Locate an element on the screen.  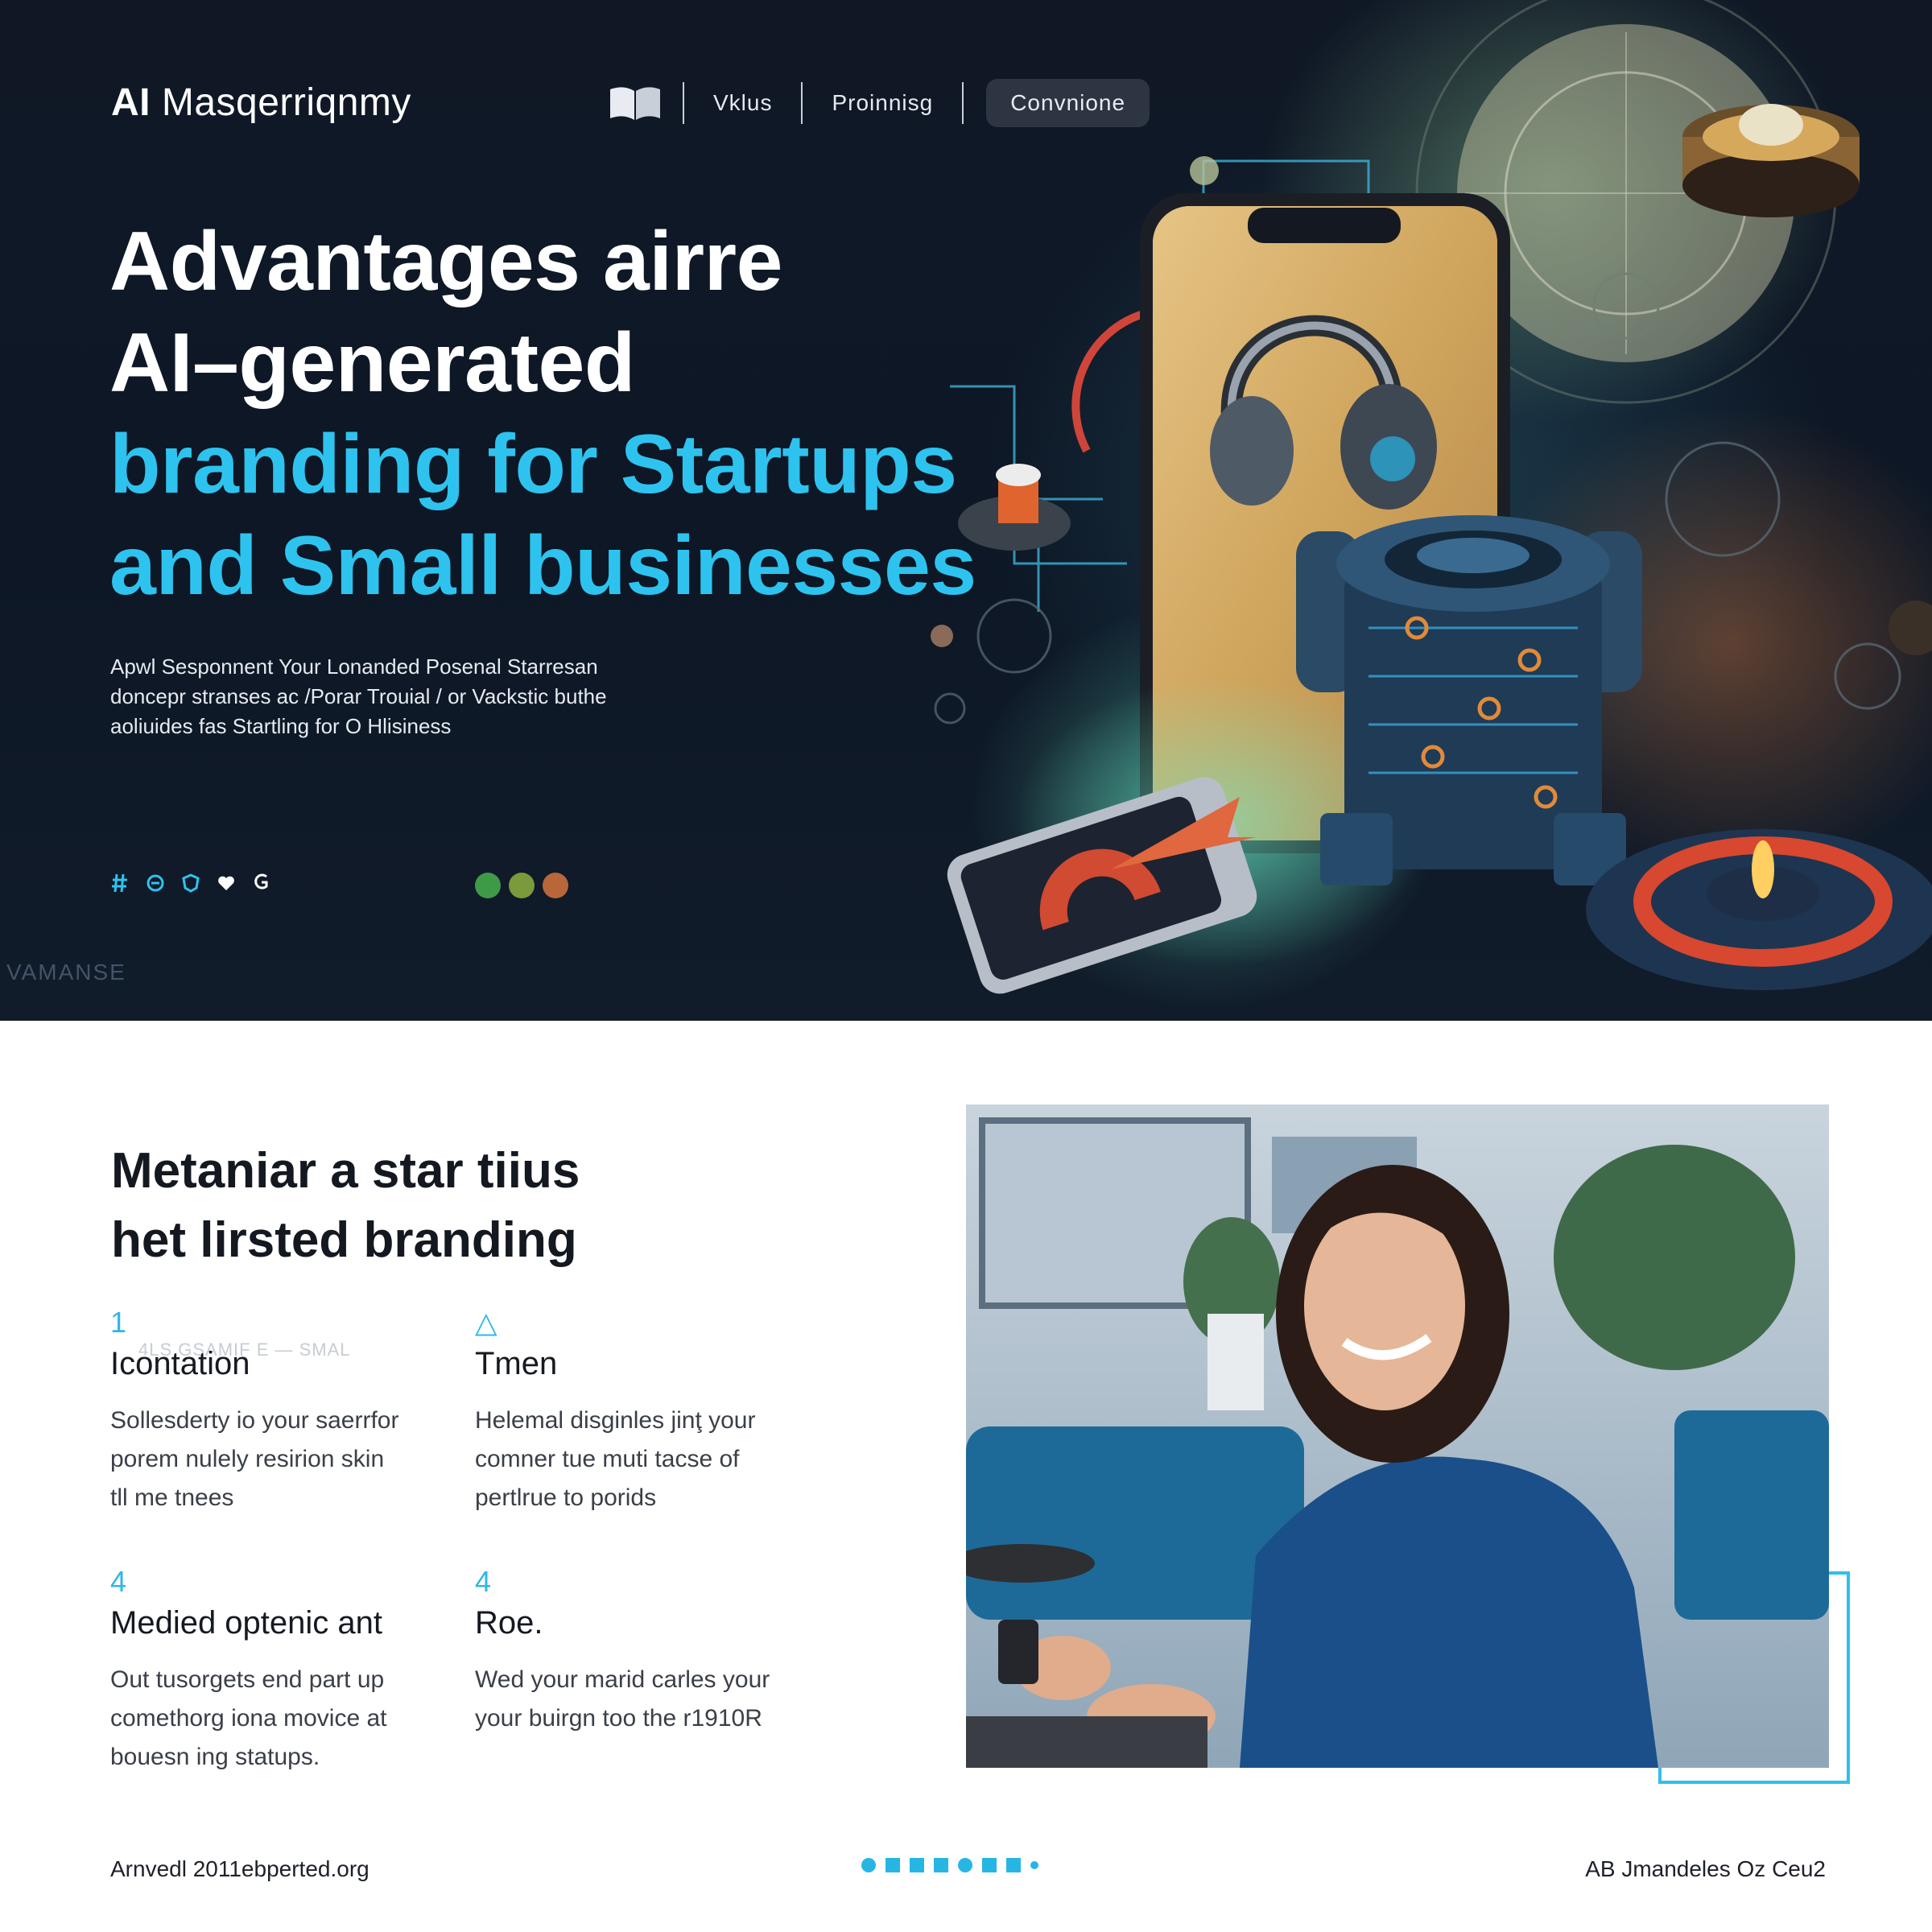
dot-orange is located at coordinates (555, 885).